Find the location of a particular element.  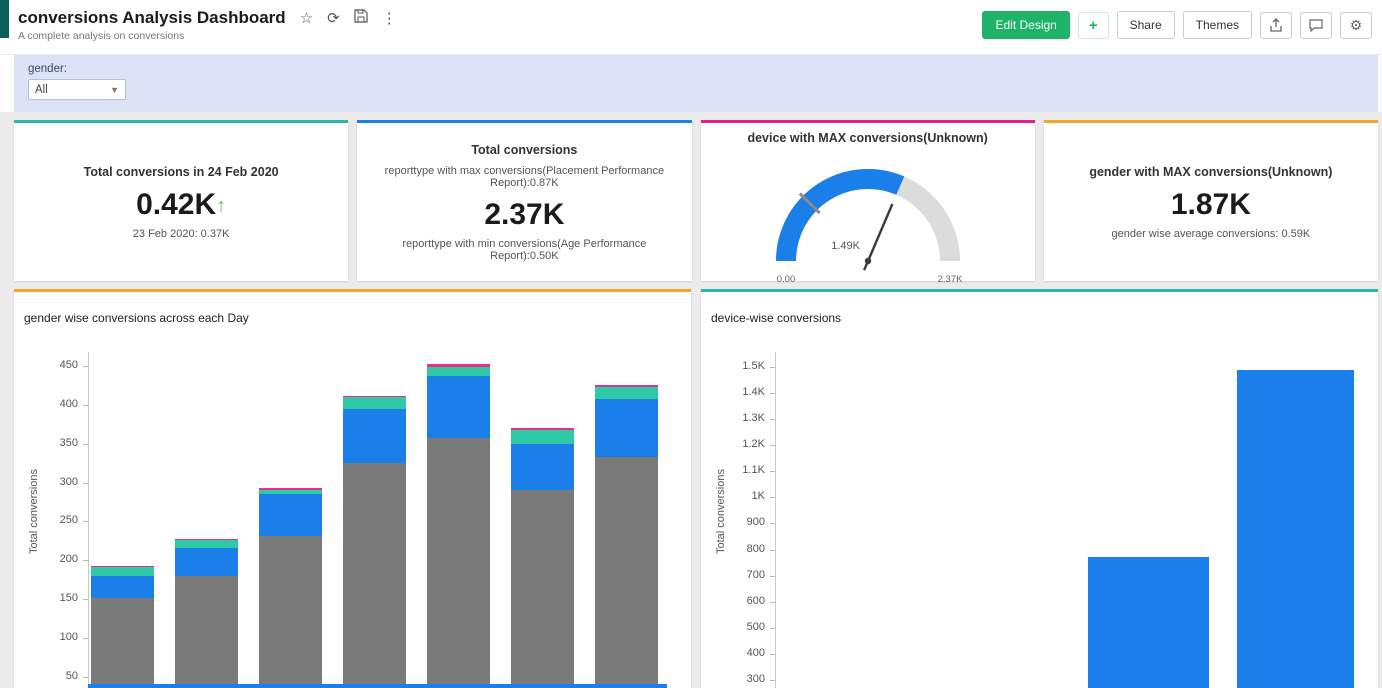

favorite-star-icon: ☆ is located at coordinates (306, 18).